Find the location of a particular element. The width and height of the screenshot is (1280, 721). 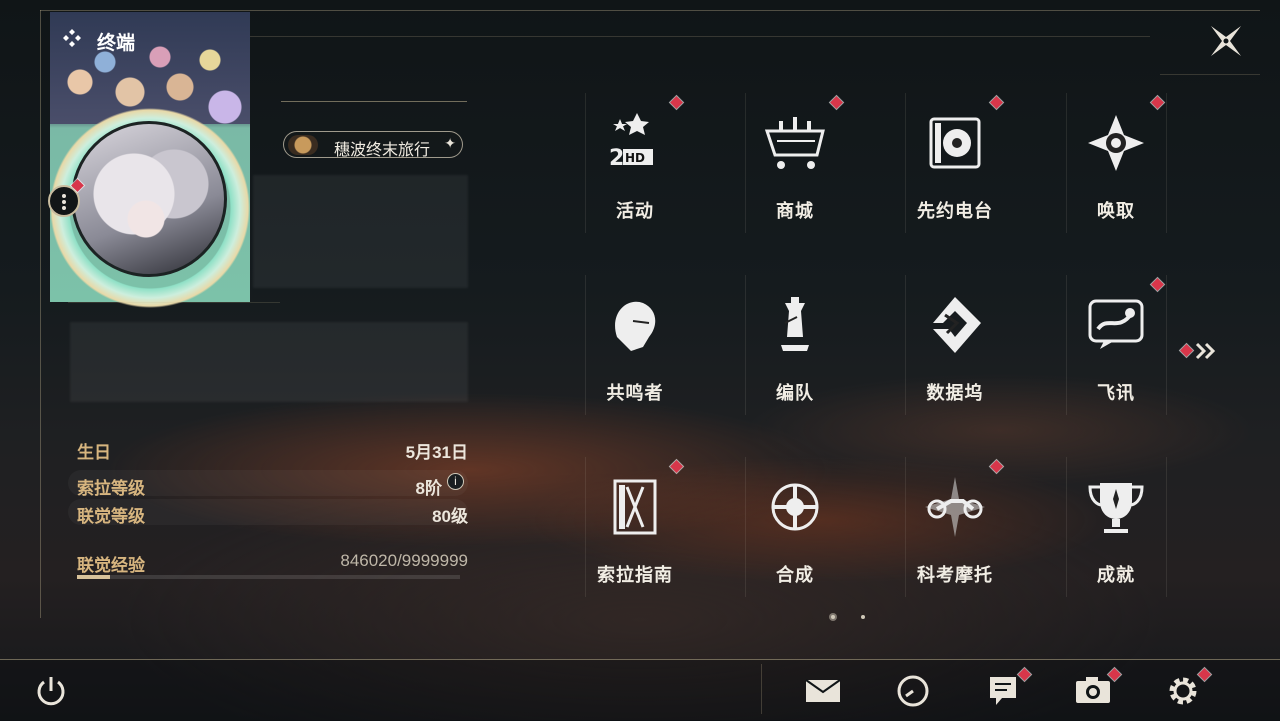

mail-icon is located at coordinates (823, 691).